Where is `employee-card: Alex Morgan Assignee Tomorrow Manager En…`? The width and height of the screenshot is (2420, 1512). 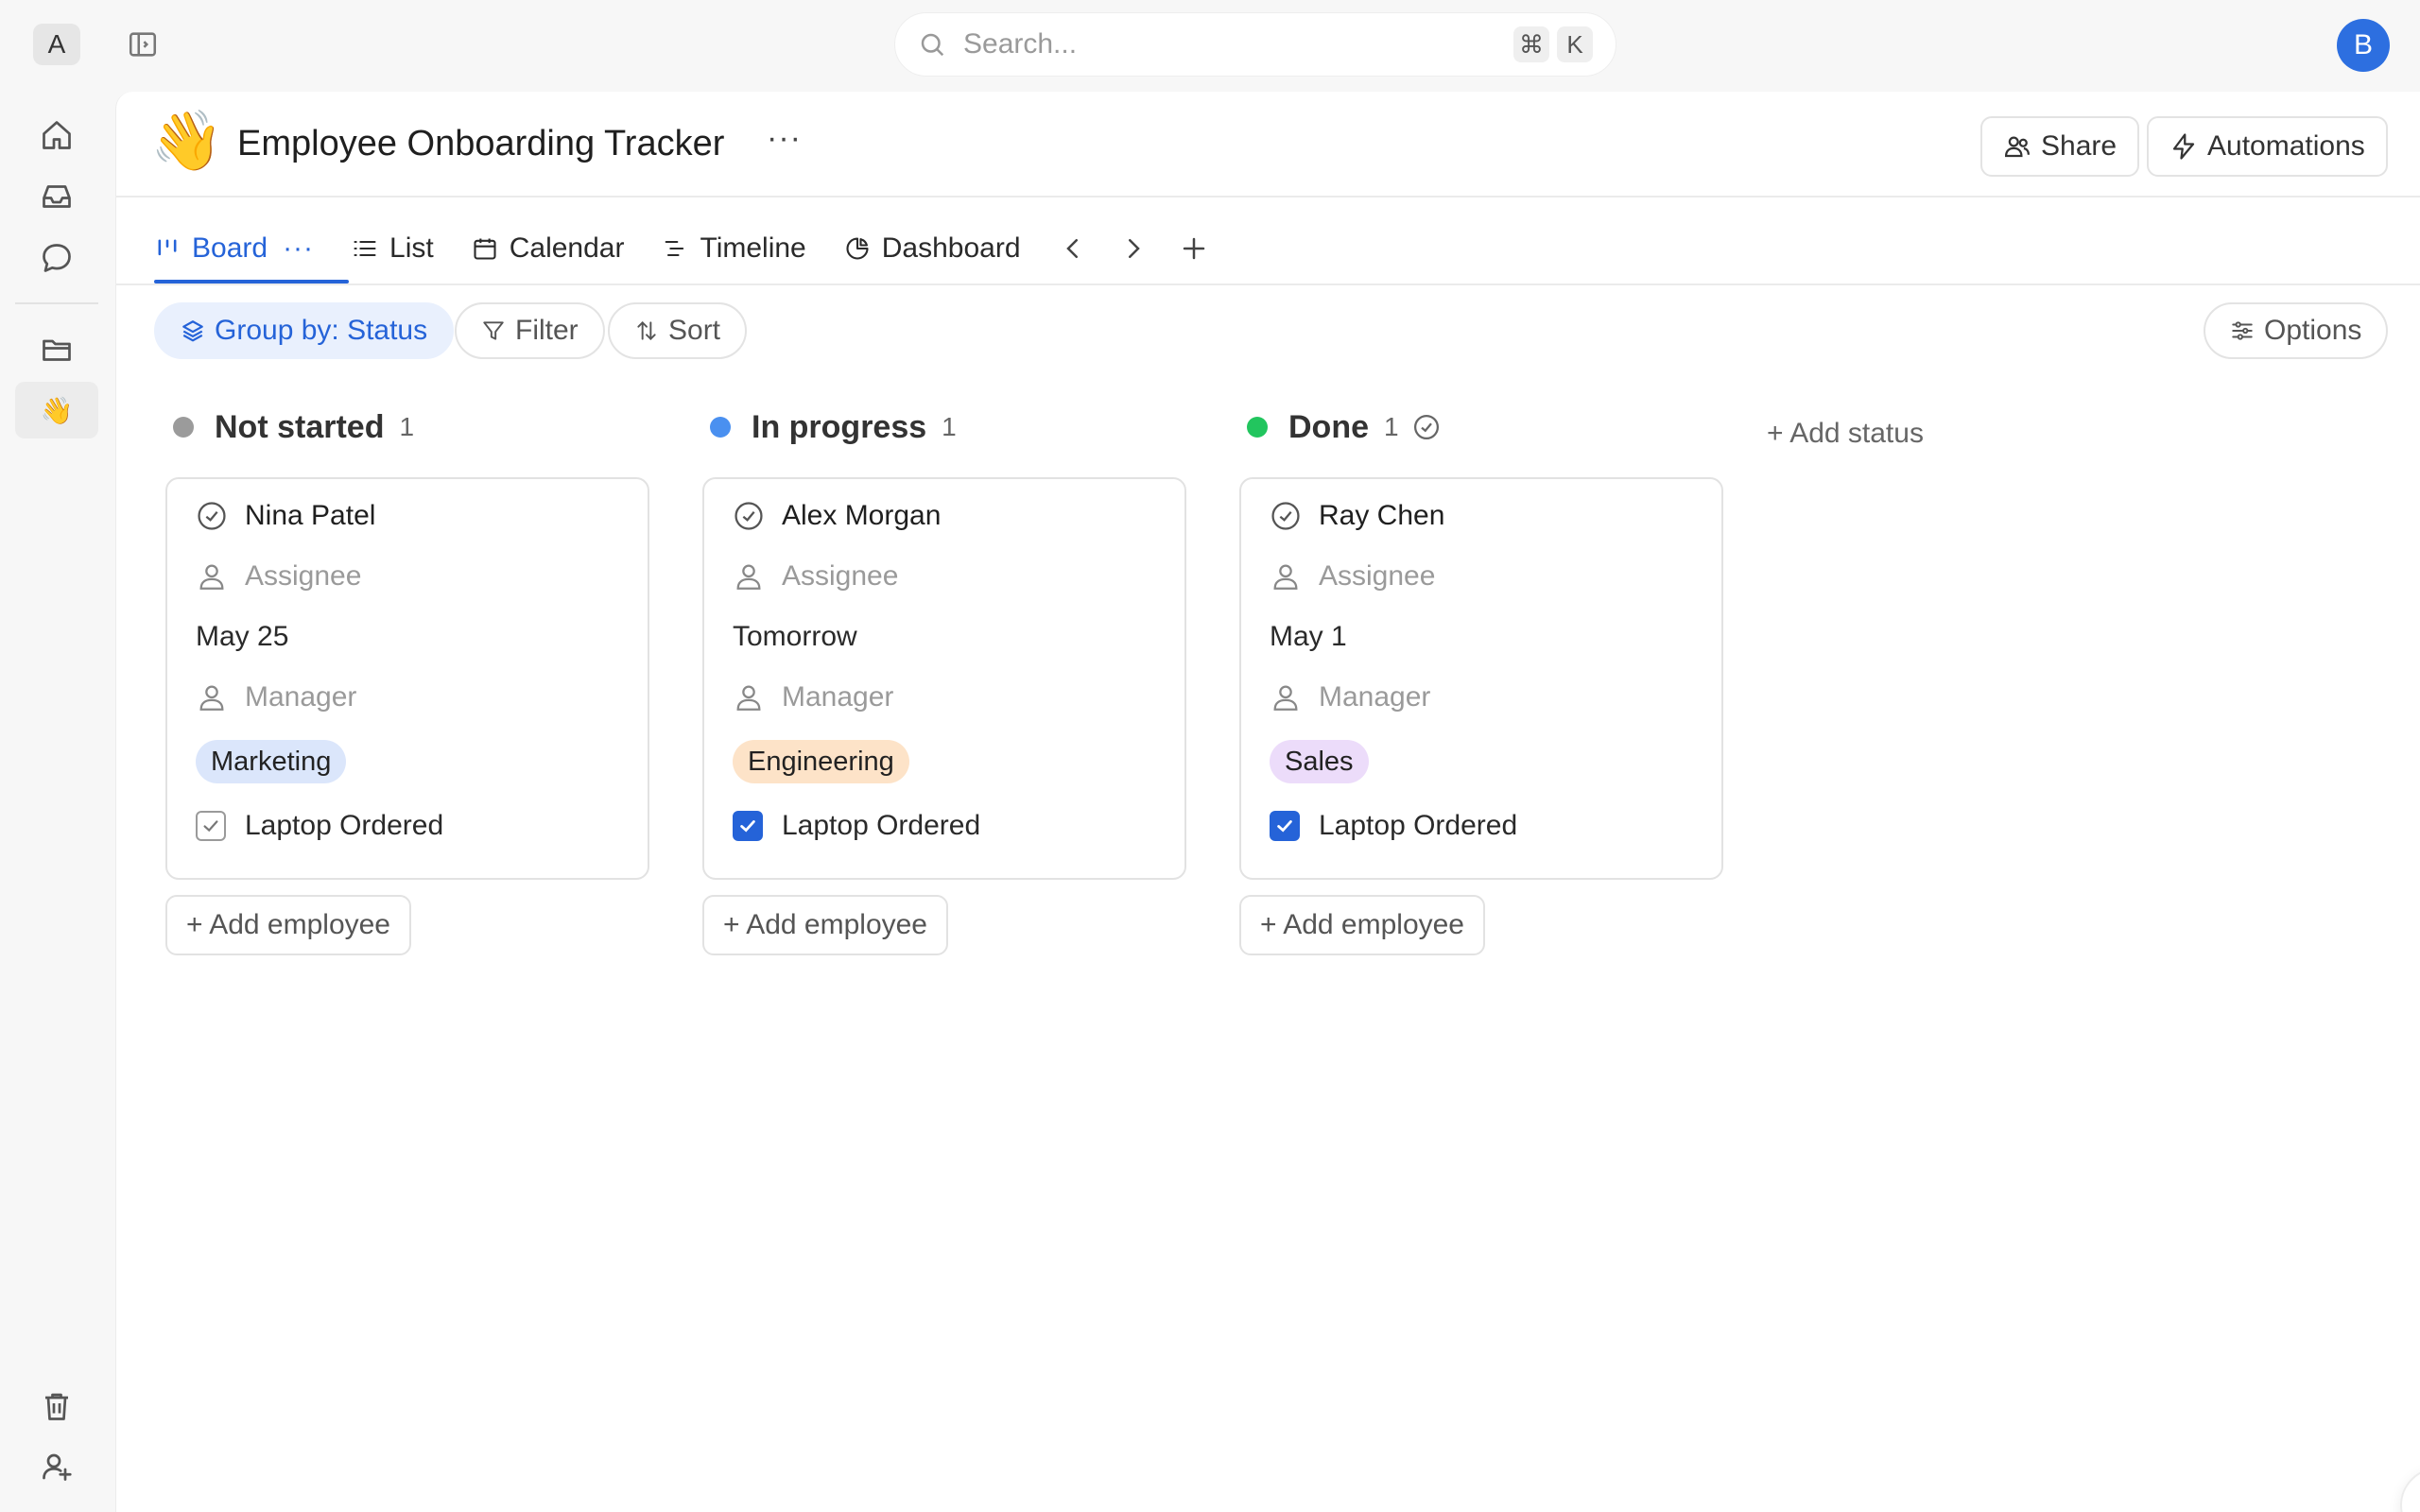
employee-card: Alex Morgan Assignee Tomorrow Manager En… is located at coordinates (944, 678).